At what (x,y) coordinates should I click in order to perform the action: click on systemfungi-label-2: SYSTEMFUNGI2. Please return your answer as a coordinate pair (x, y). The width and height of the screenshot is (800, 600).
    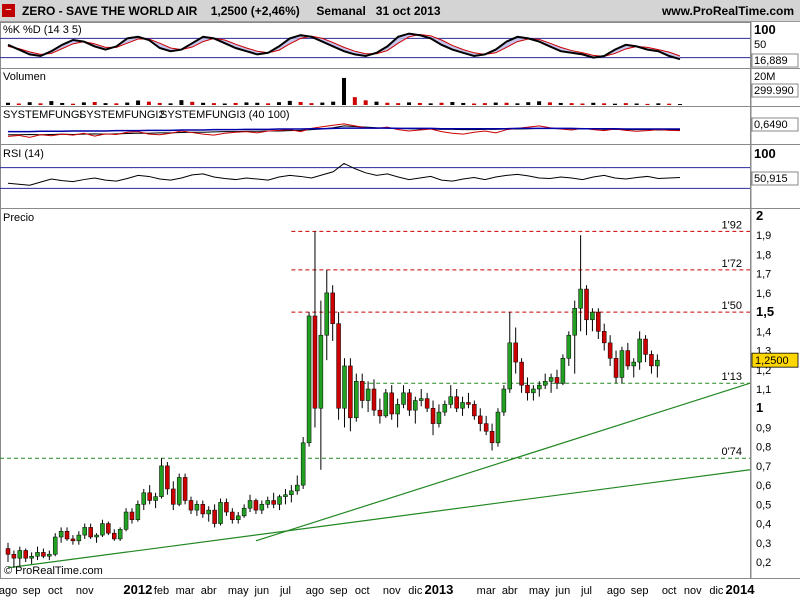
    Looking at the image, I should click on (122, 115).